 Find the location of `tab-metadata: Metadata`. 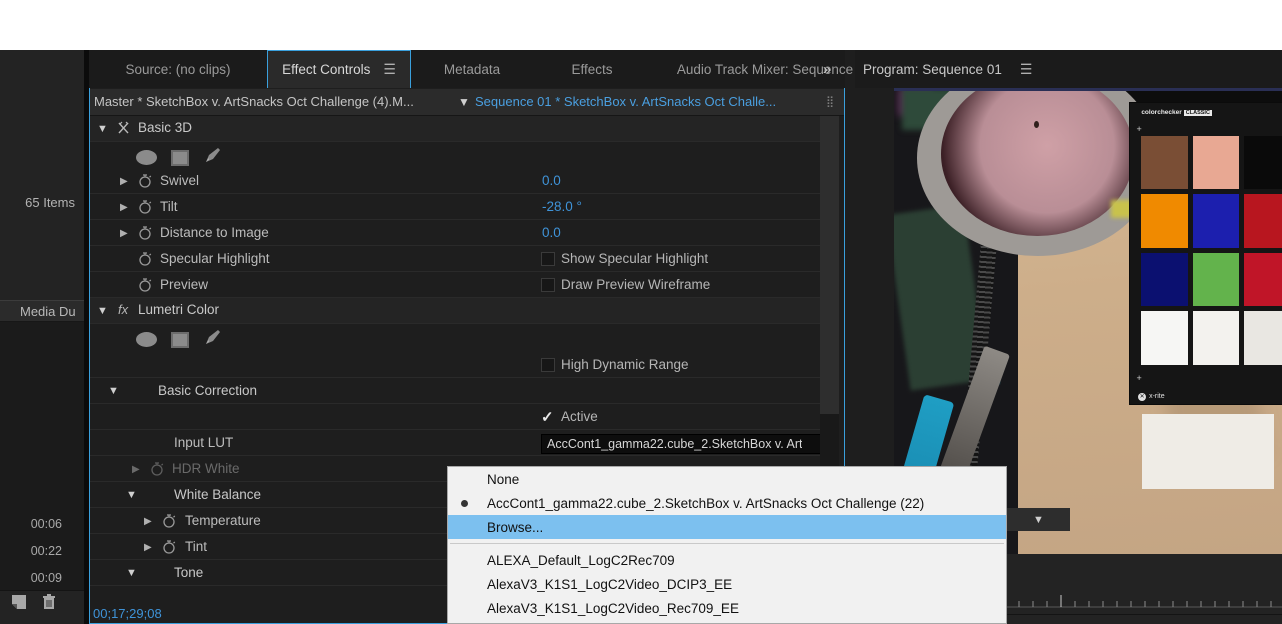

tab-metadata: Metadata is located at coordinates (472, 69).